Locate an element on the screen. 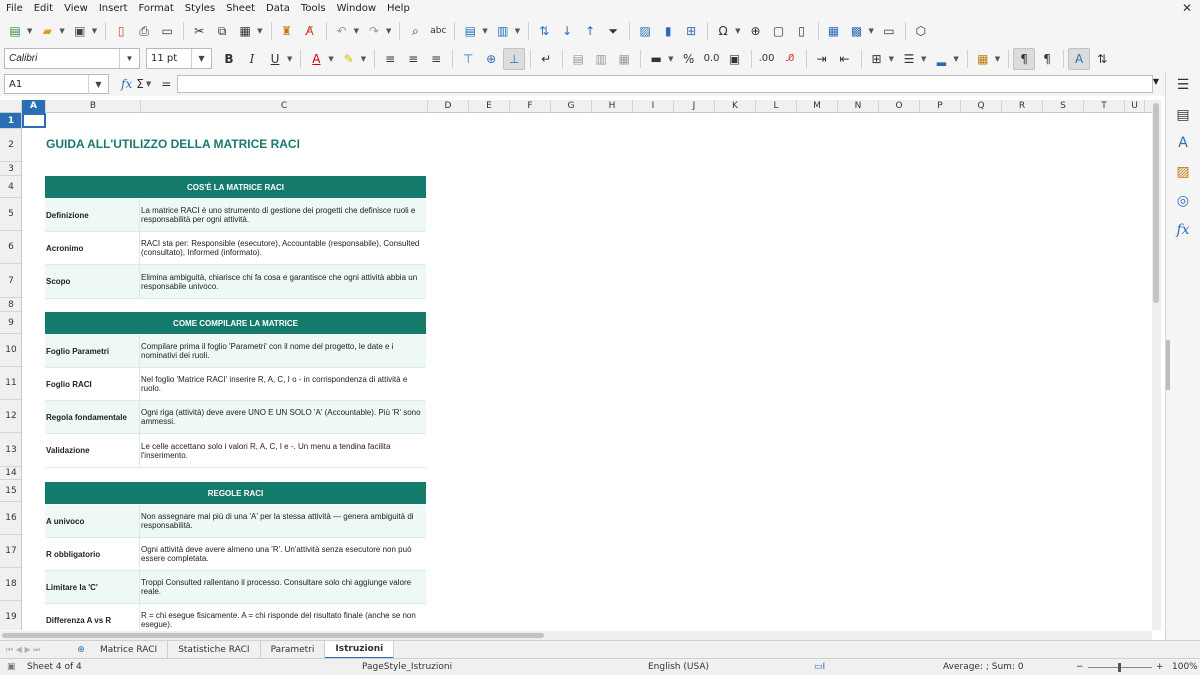 This screenshot has height=675, width=1200. spelling-icon: abc is located at coordinates (438, 31).